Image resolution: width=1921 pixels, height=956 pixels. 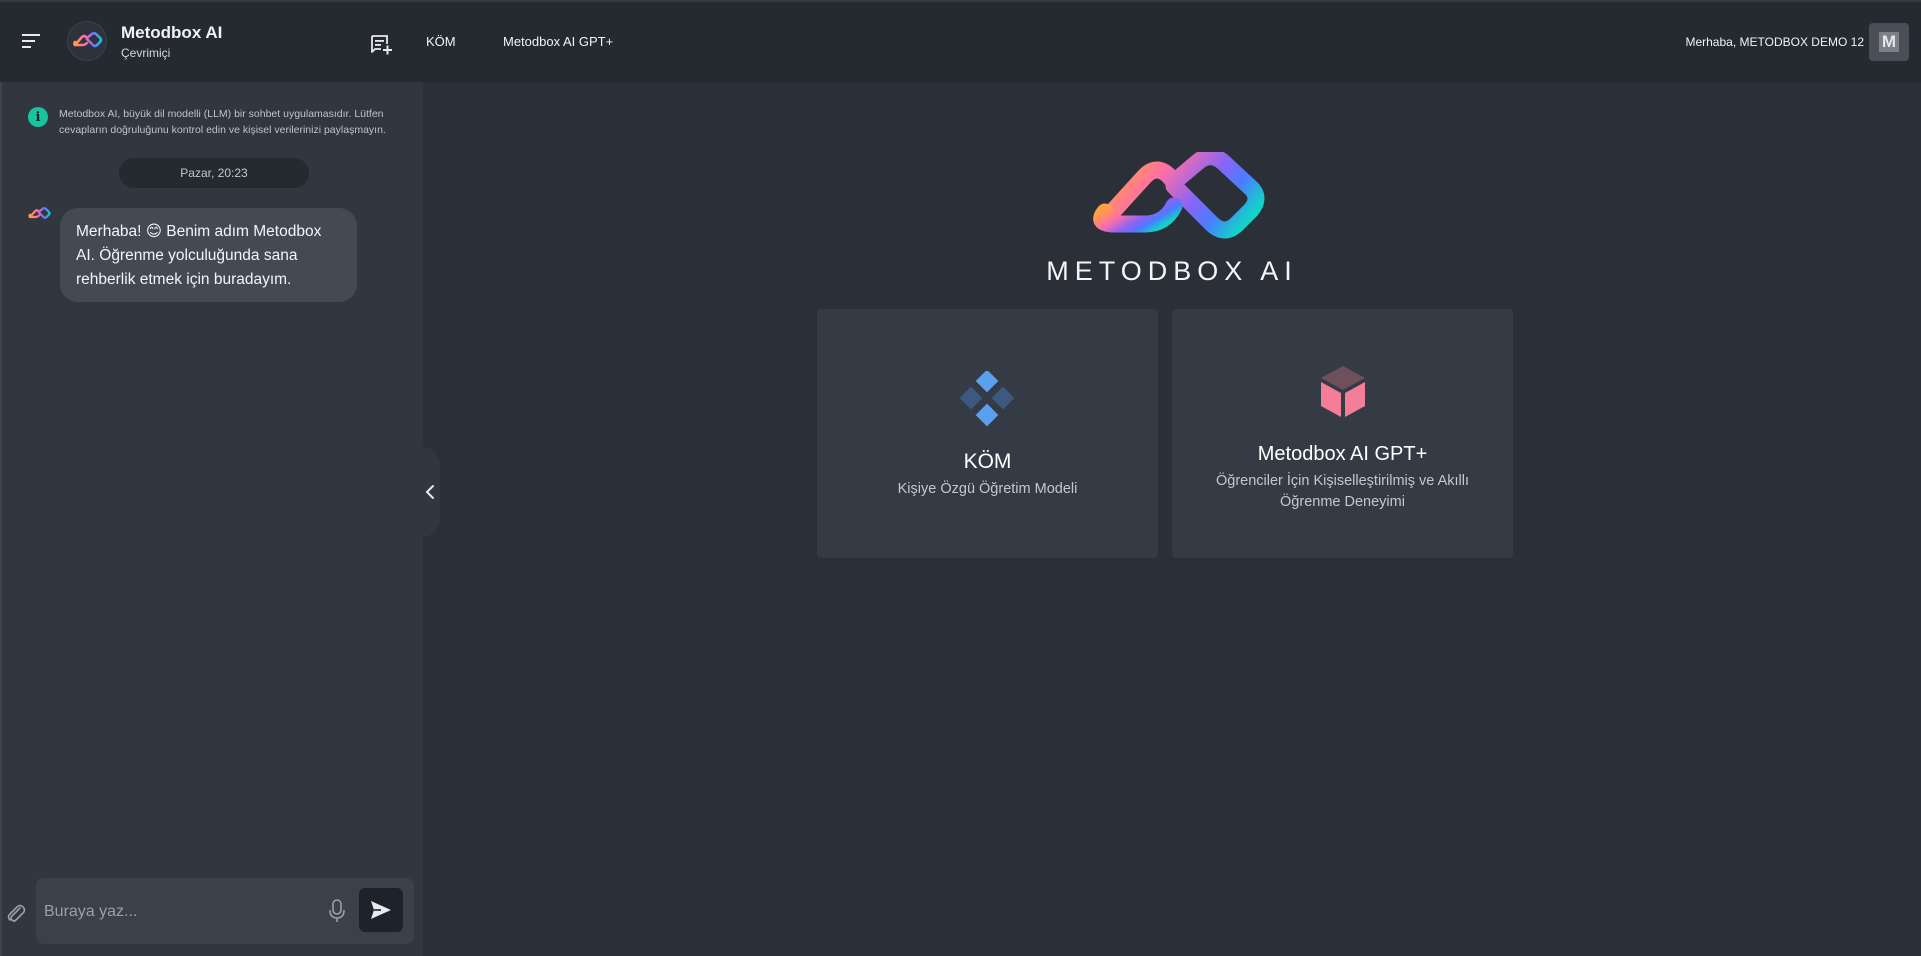 I want to click on card-gpt-plus-title: Metodbox AI GPT+, so click(x=1342, y=454).